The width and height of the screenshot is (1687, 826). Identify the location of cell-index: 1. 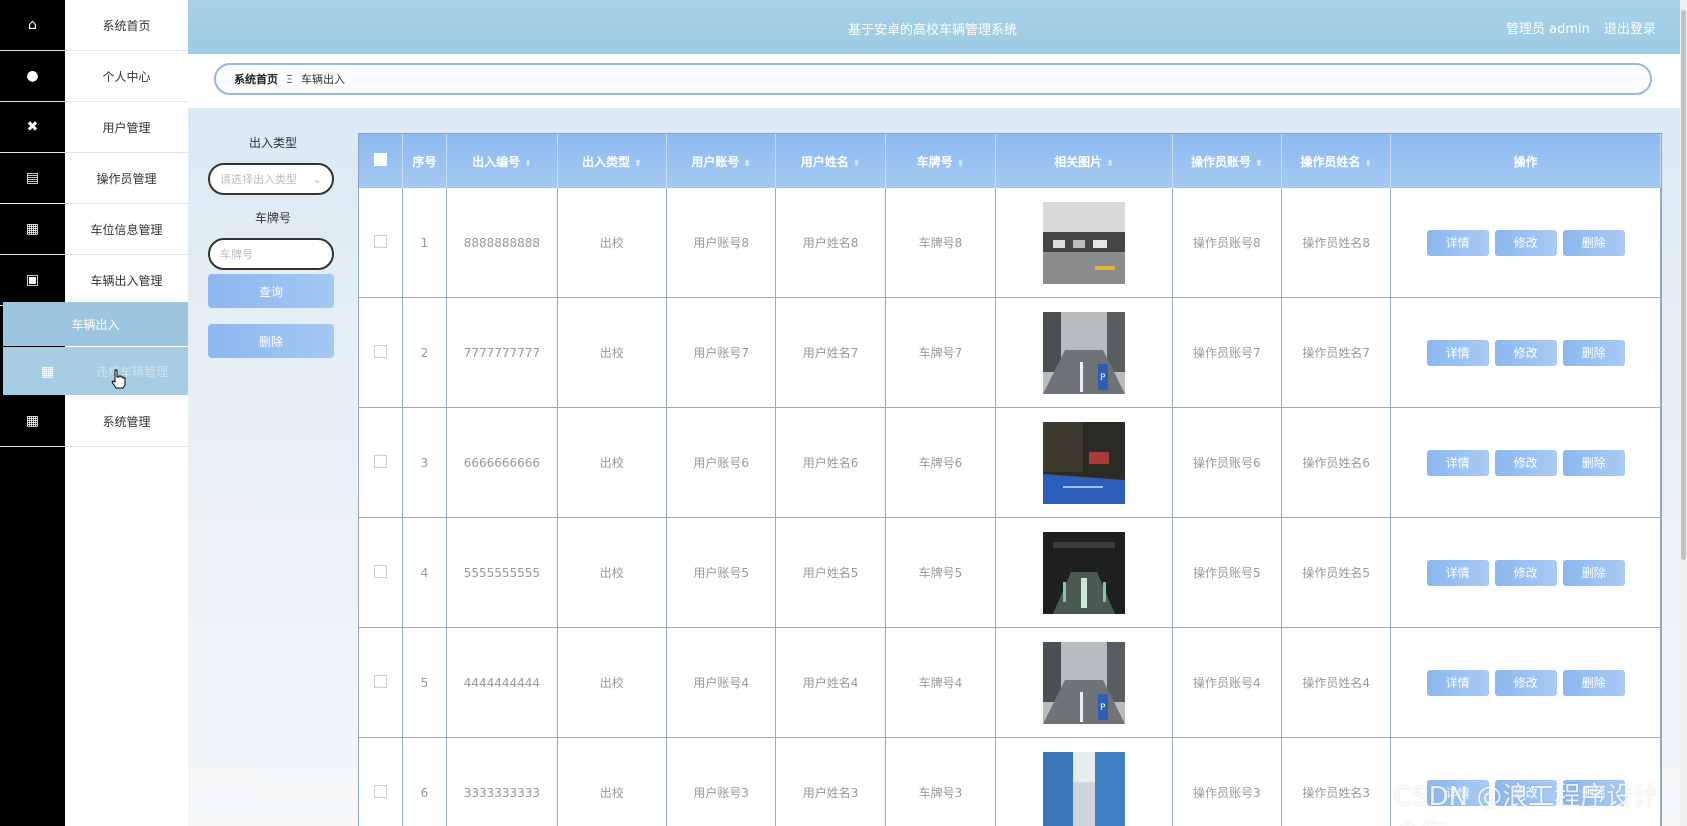
(425, 243).